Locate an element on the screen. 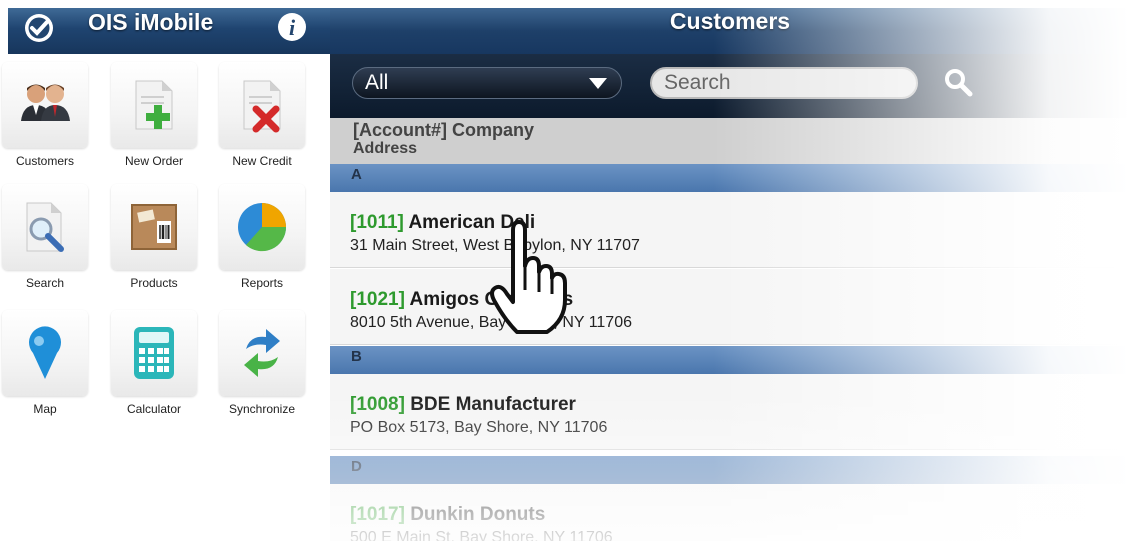  new-credit-icon is located at coordinates (262, 105).